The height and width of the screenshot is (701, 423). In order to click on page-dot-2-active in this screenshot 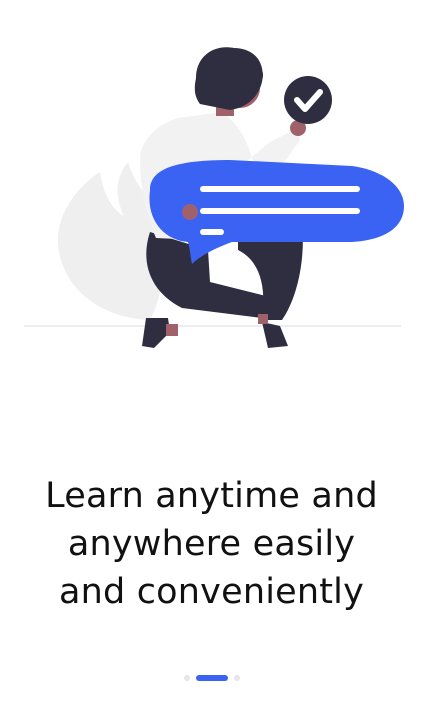, I will do `click(211, 678)`.